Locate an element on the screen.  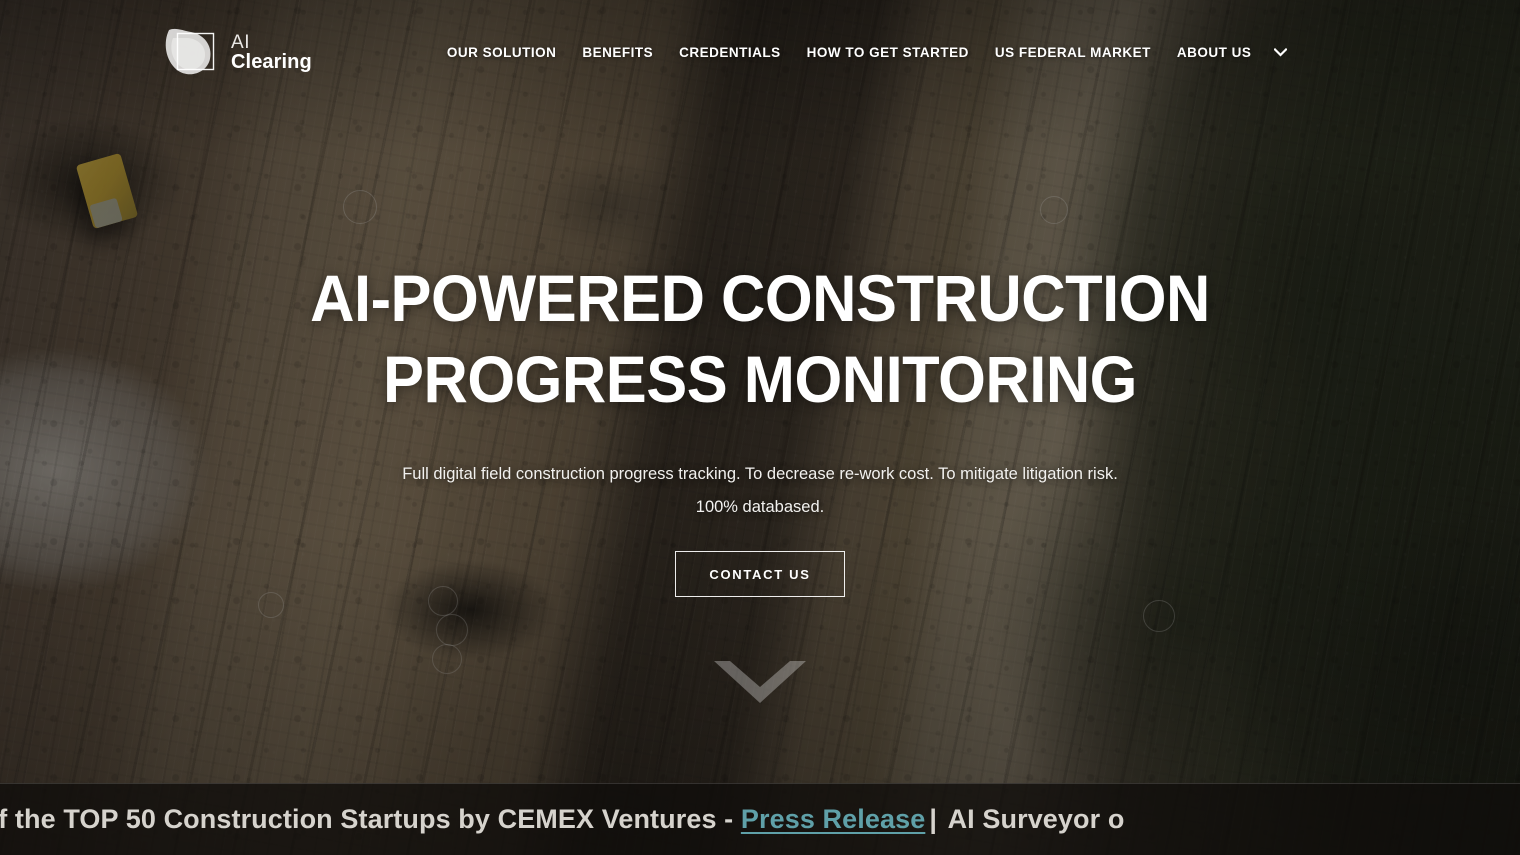
subtitle-line-2: 100% databased. is located at coordinates (760, 507).